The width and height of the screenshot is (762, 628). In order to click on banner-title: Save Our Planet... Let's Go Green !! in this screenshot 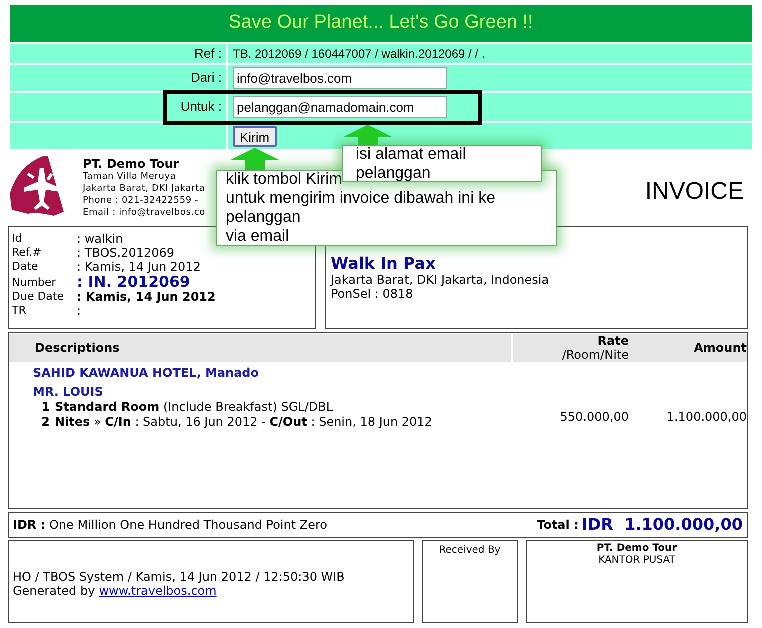, I will do `click(381, 23)`.